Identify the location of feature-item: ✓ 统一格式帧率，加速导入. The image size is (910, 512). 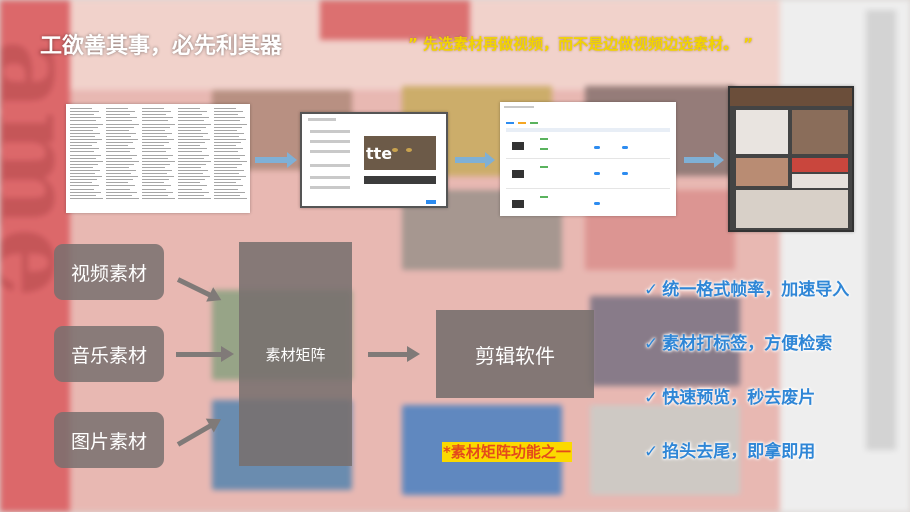
(746, 287).